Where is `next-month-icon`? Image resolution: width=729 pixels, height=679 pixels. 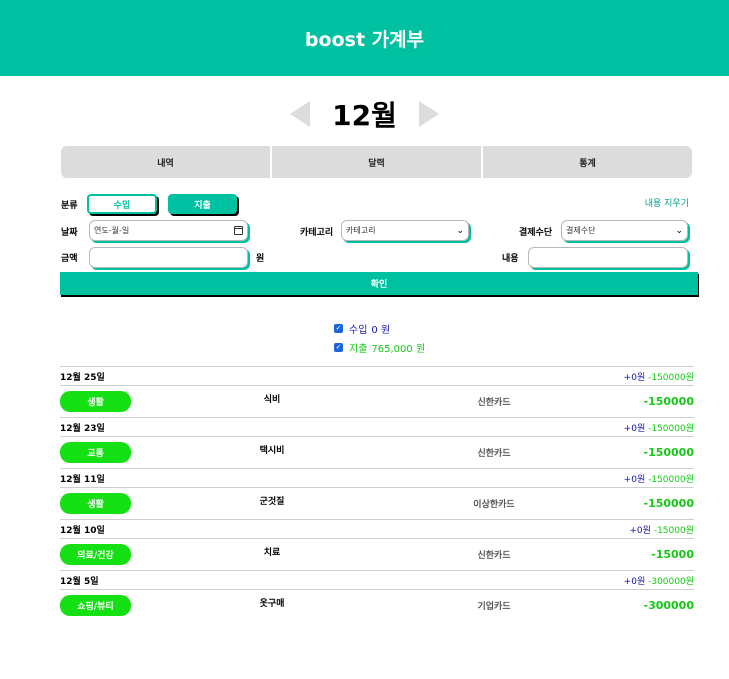 next-month-icon is located at coordinates (428, 114).